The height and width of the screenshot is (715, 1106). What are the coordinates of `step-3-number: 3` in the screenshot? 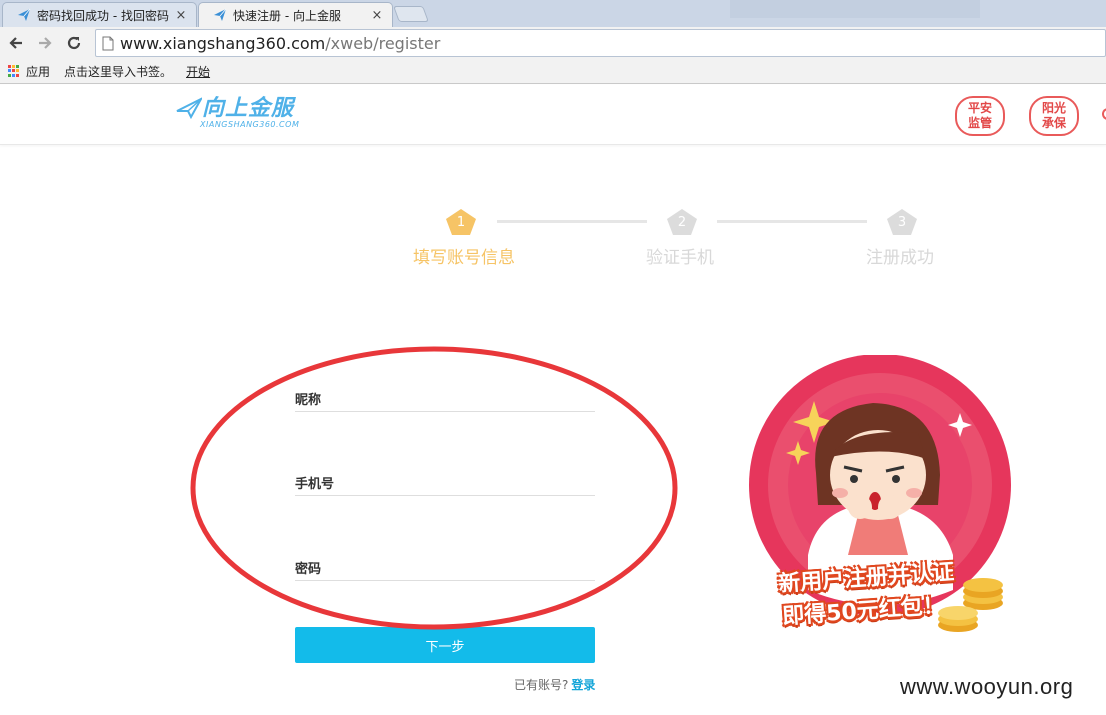 It's located at (902, 222).